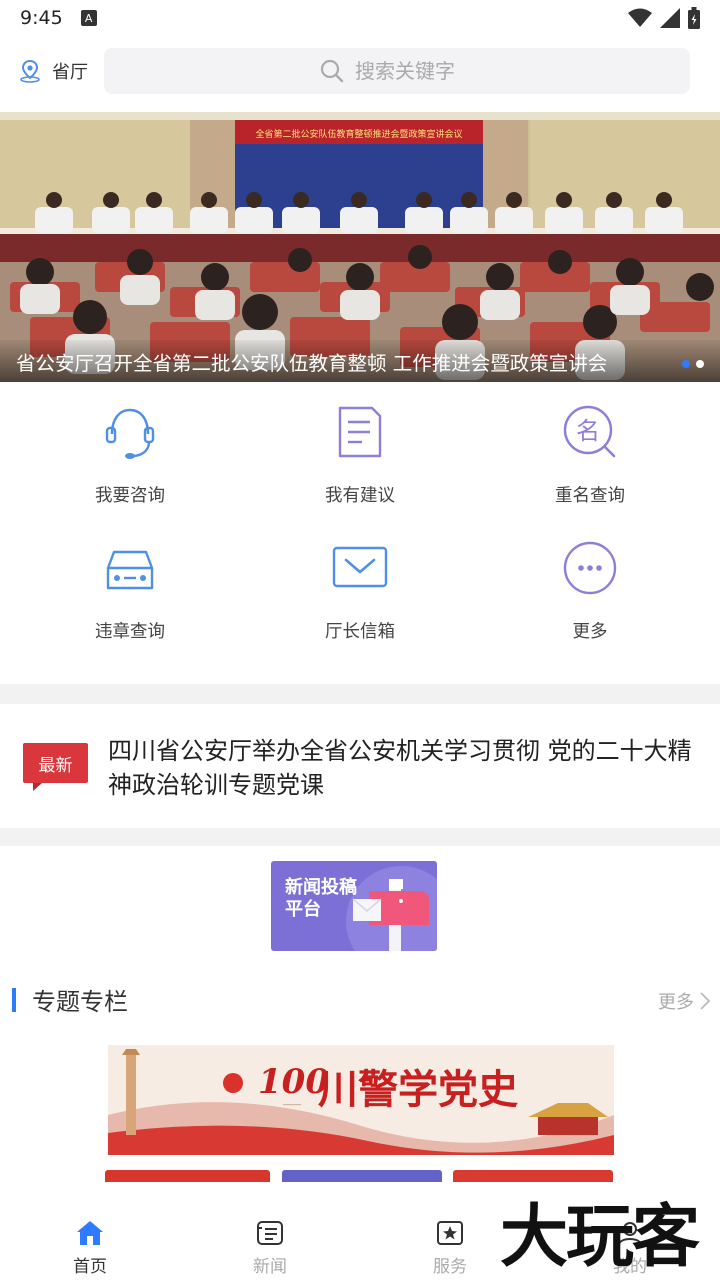 This screenshot has height=1280, width=720. I want to click on party-history-banner-image: 100 ───── 川警学党史, so click(361, 1100).